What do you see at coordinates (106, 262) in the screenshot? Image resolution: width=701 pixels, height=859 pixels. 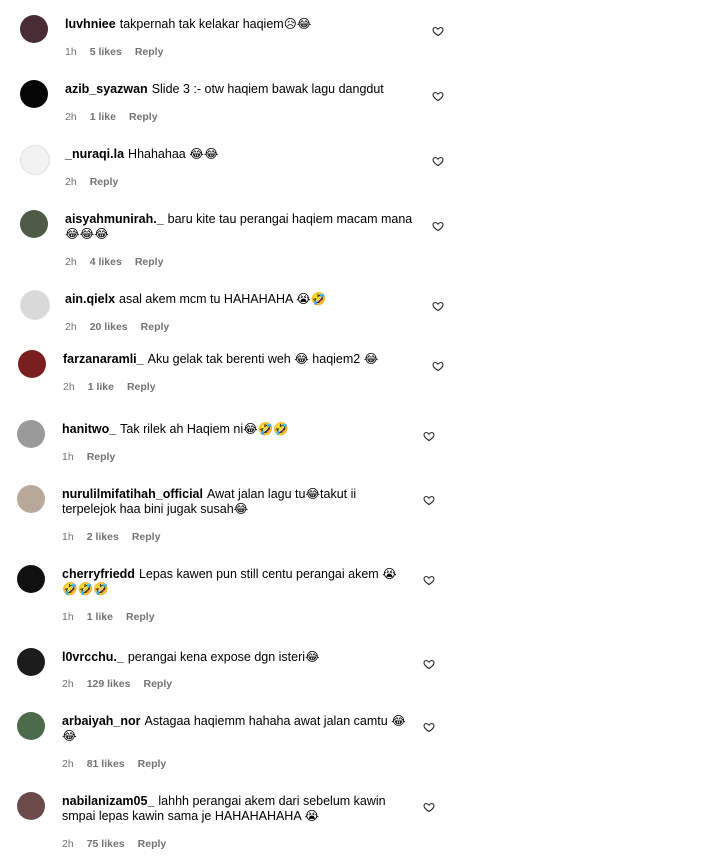 I see `comment-likes: 4 likes` at bounding box center [106, 262].